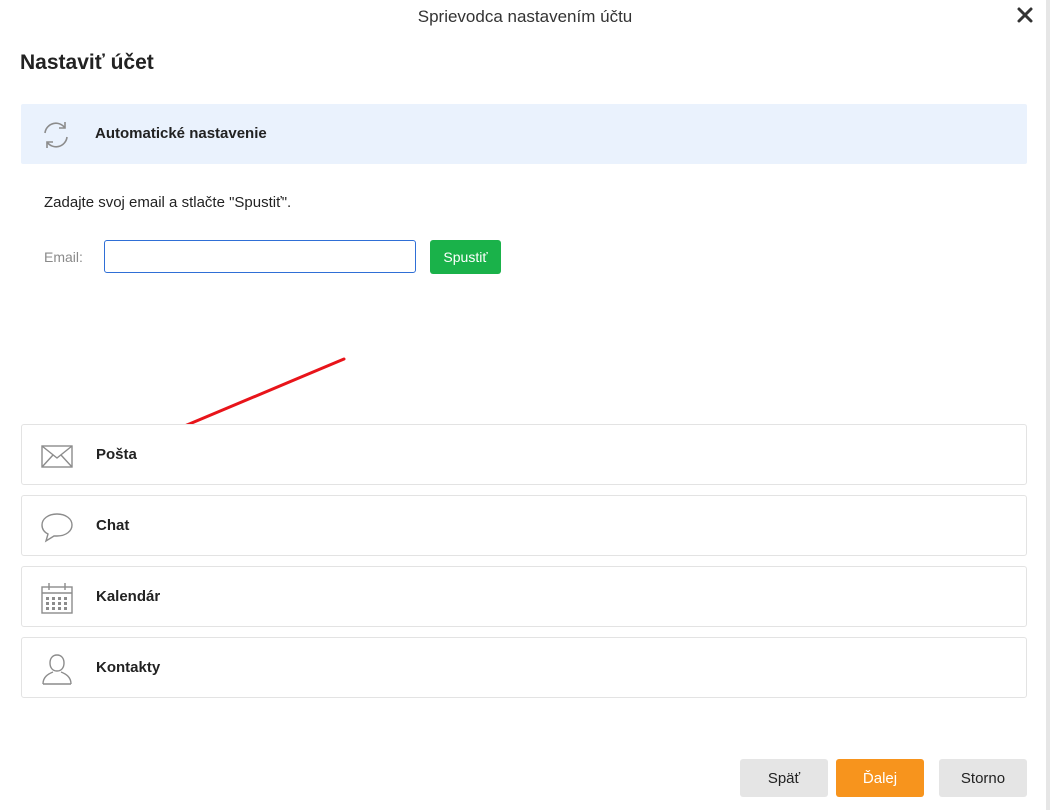 The height and width of the screenshot is (810, 1050). Describe the element at coordinates (524, 134) in the screenshot. I see `auto-setup-panel: Automatické nastavenie` at that location.